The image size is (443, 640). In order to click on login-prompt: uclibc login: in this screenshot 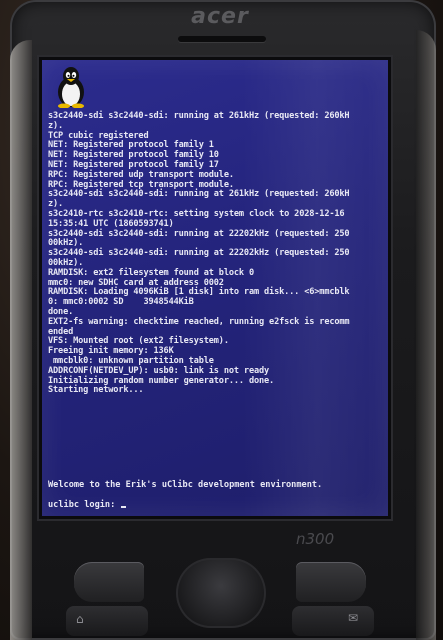, I will do `click(87, 505)`.